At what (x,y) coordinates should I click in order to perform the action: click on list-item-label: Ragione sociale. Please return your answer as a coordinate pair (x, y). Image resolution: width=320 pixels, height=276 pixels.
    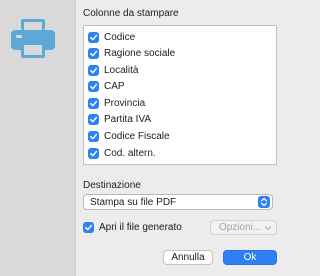
    Looking at the image, I should click on (140, 53).